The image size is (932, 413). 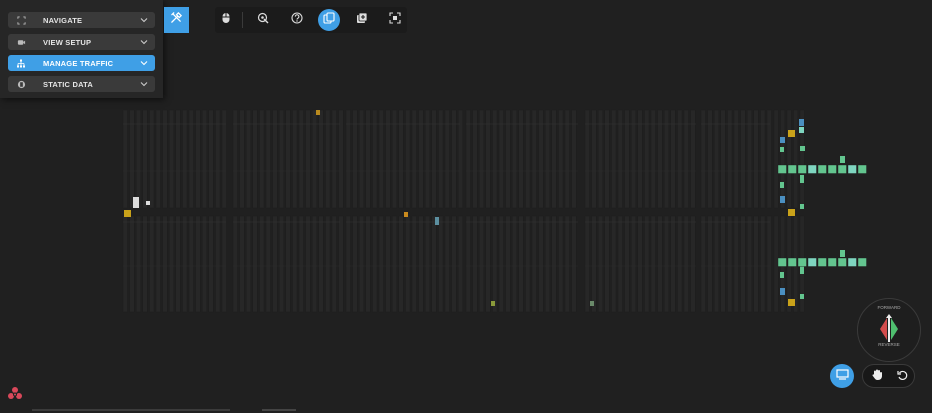 What do you see at coordinates (81, 63) in the screenshot?
I see `menu-manage-traffic: MANAGE TRAFFIC` at bounding box center [81, 63].